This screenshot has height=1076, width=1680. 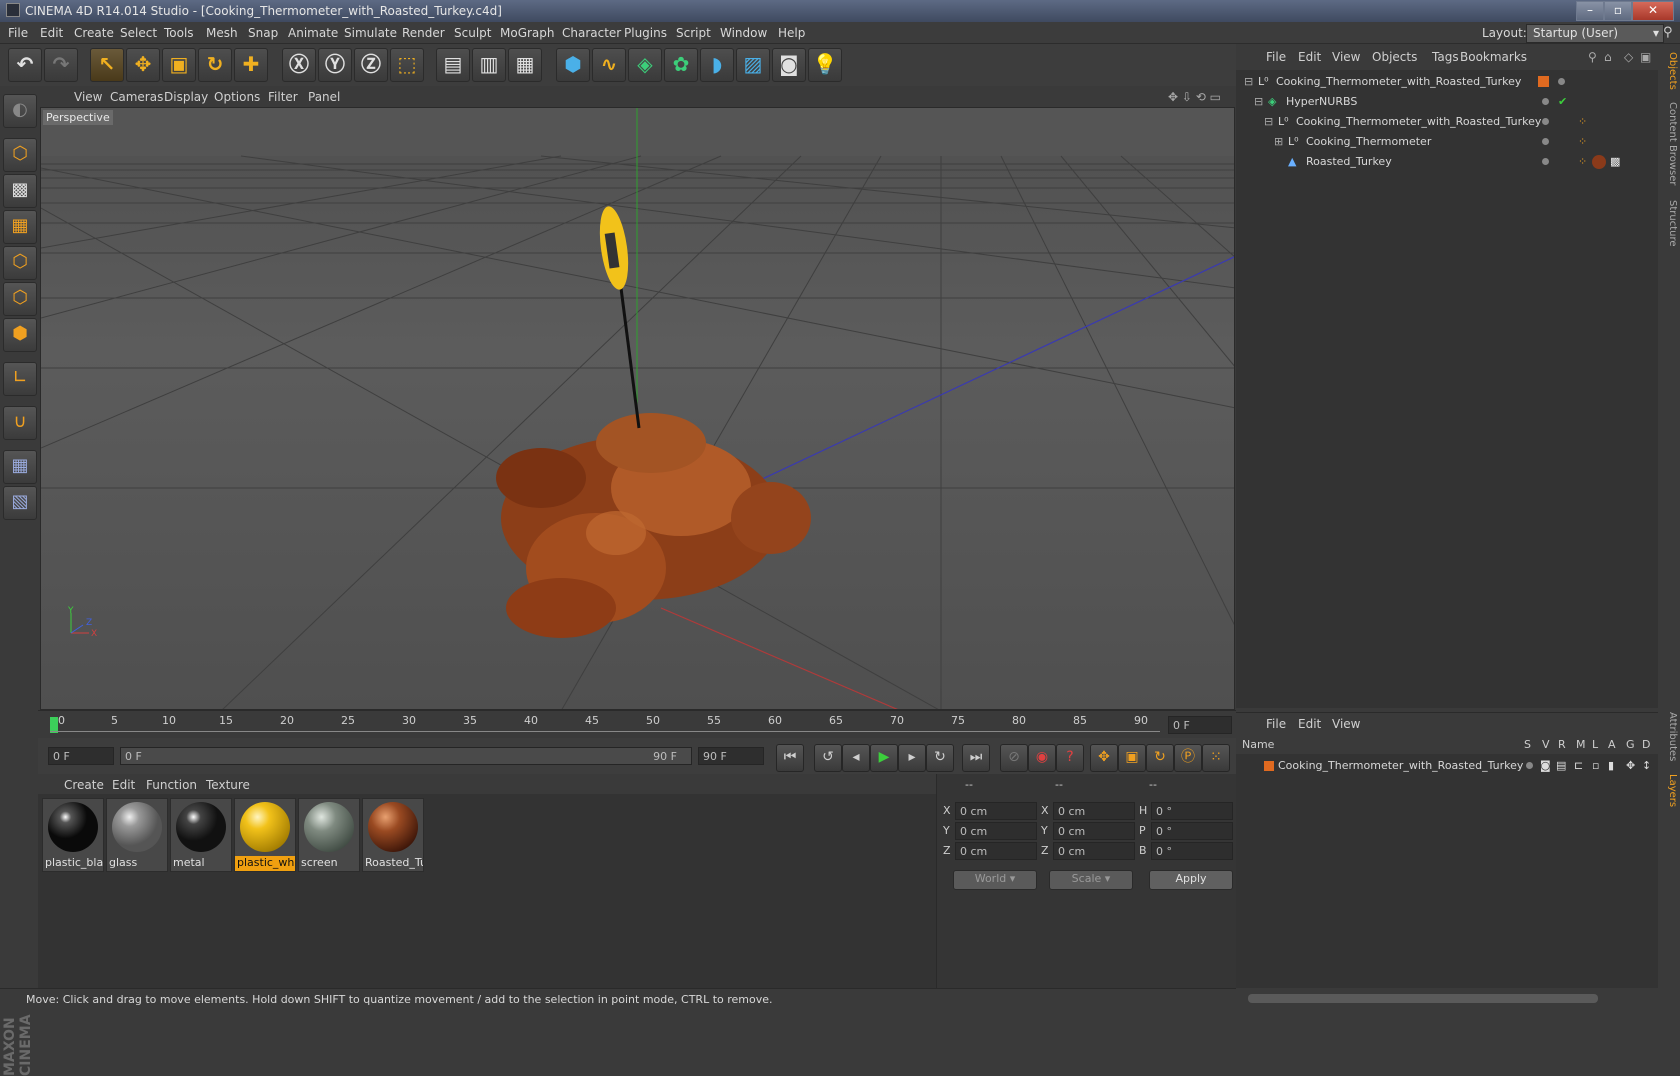 I want to click on polygons-mode-icon: ⬢, so click(x=20, y=335).